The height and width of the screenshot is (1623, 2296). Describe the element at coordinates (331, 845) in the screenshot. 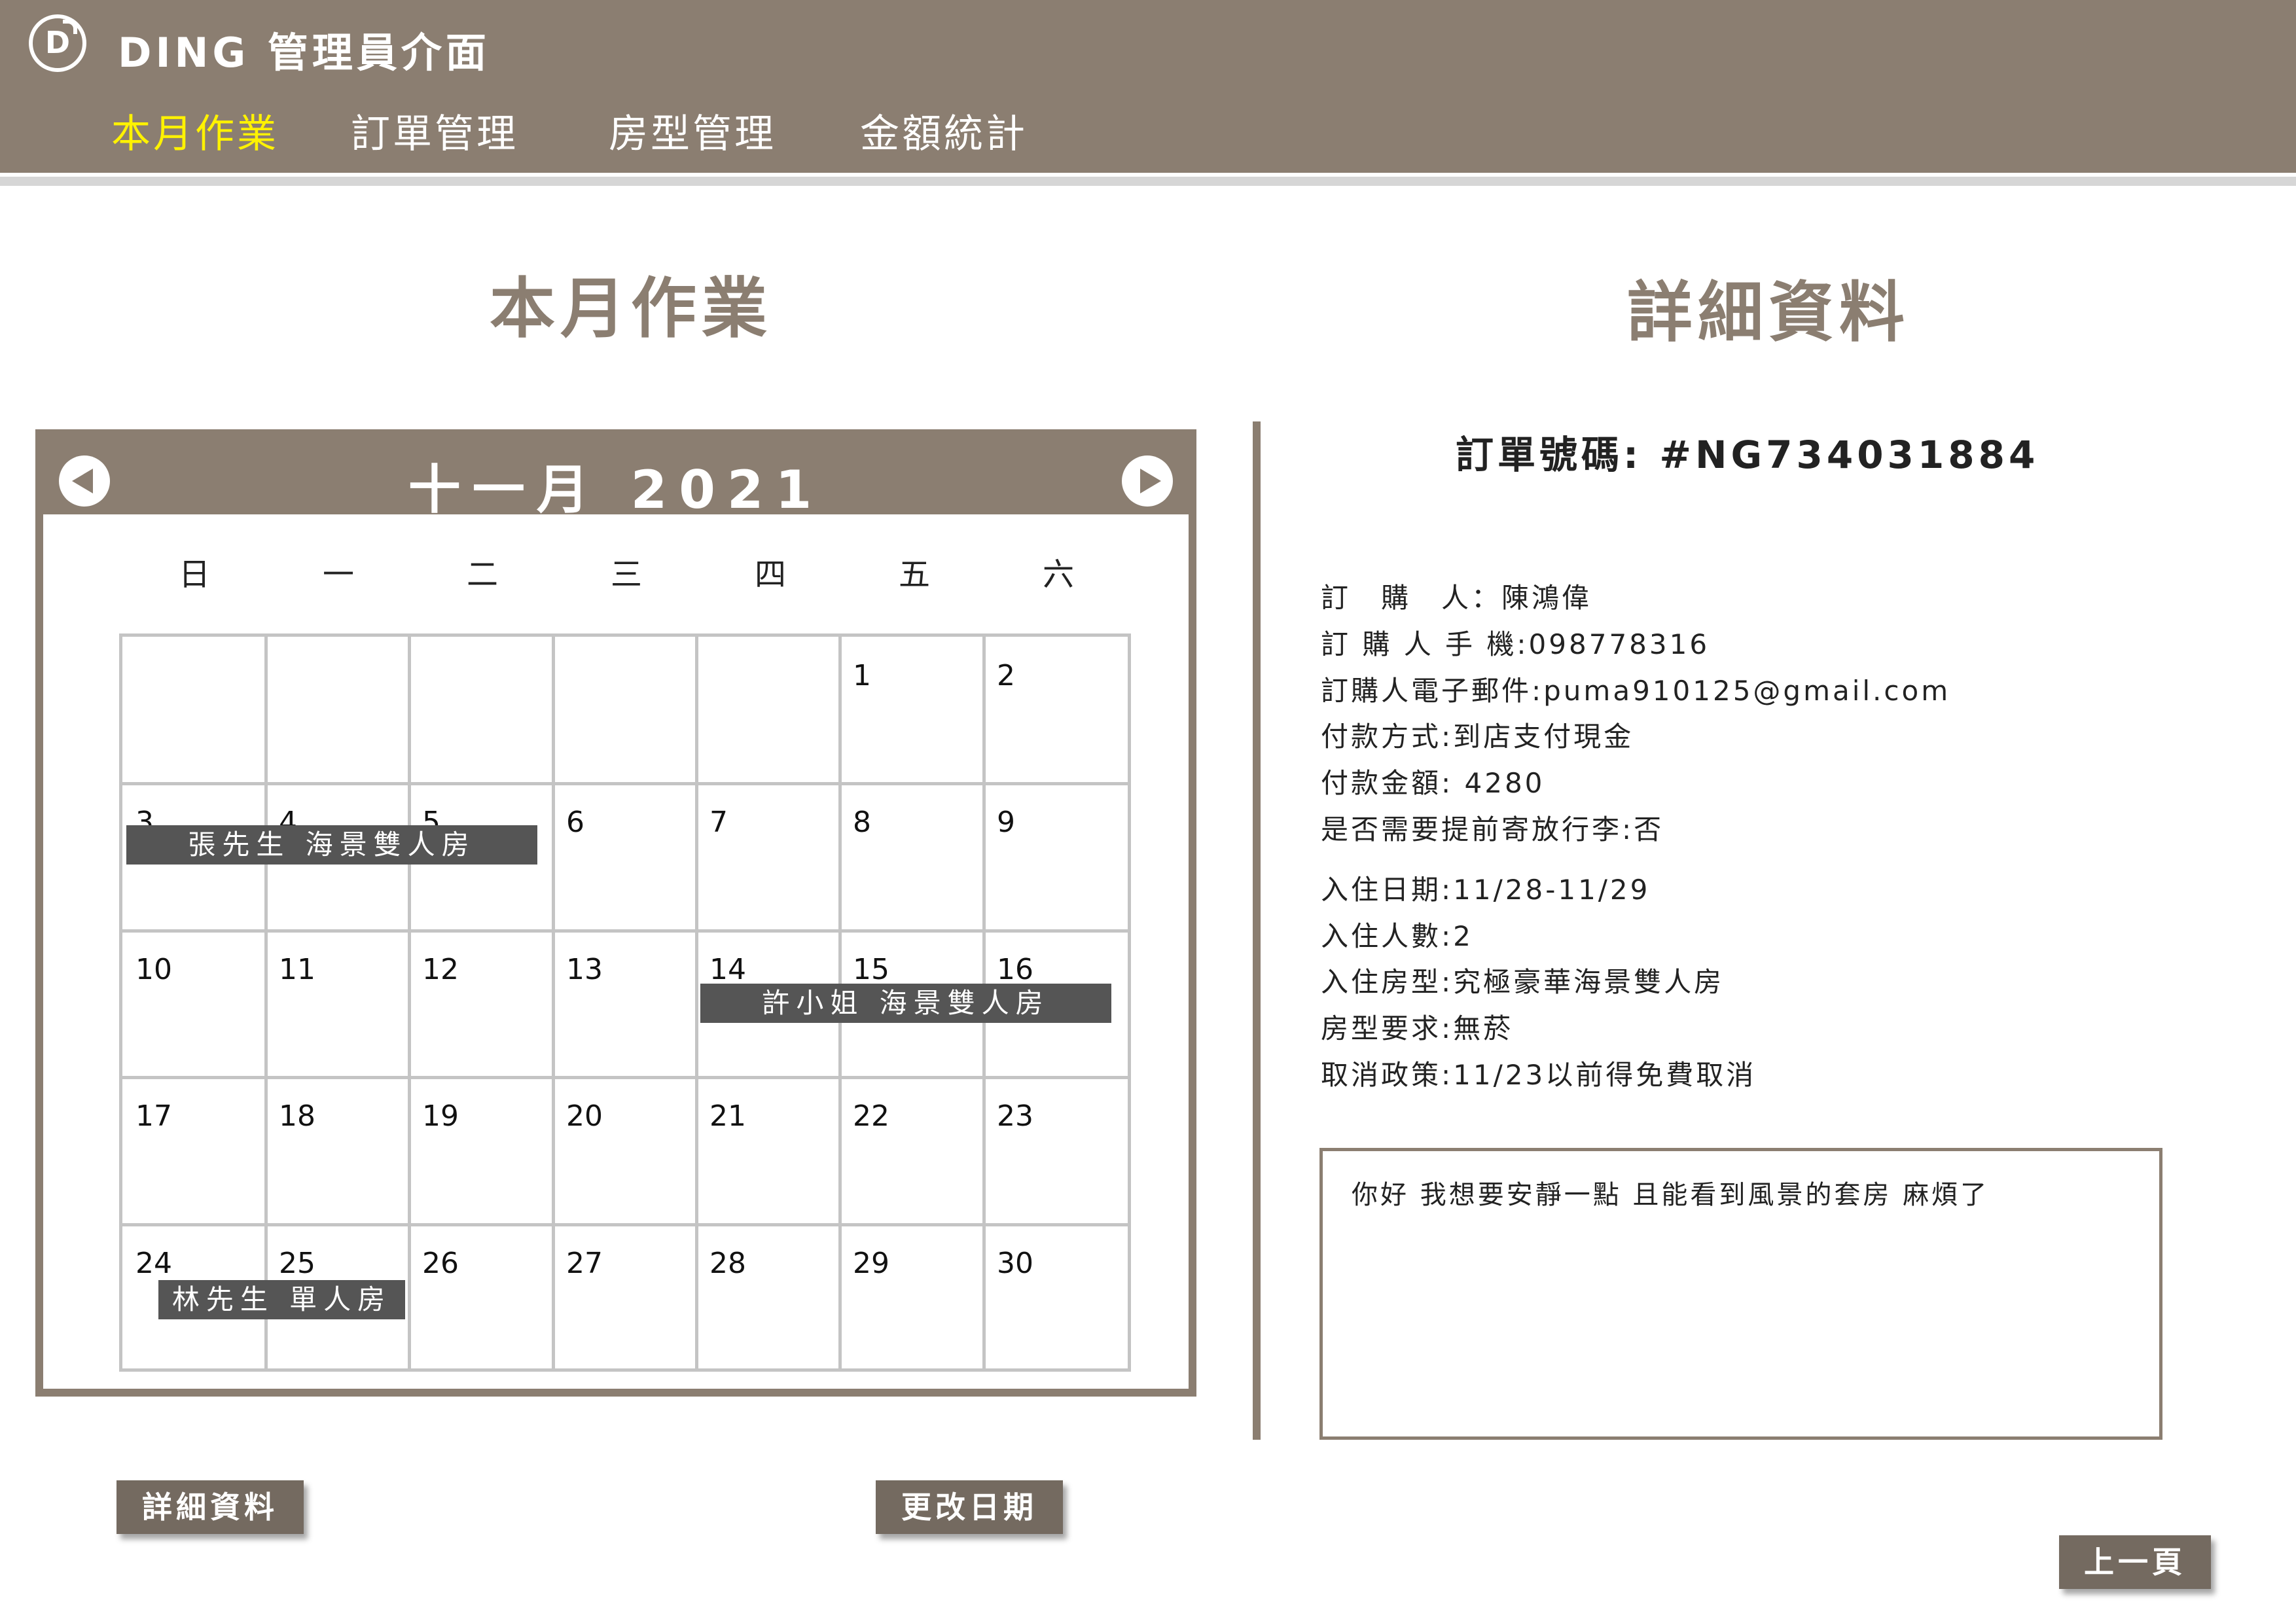

I see `booking-event: 張先生 海景雙人房` at that location.